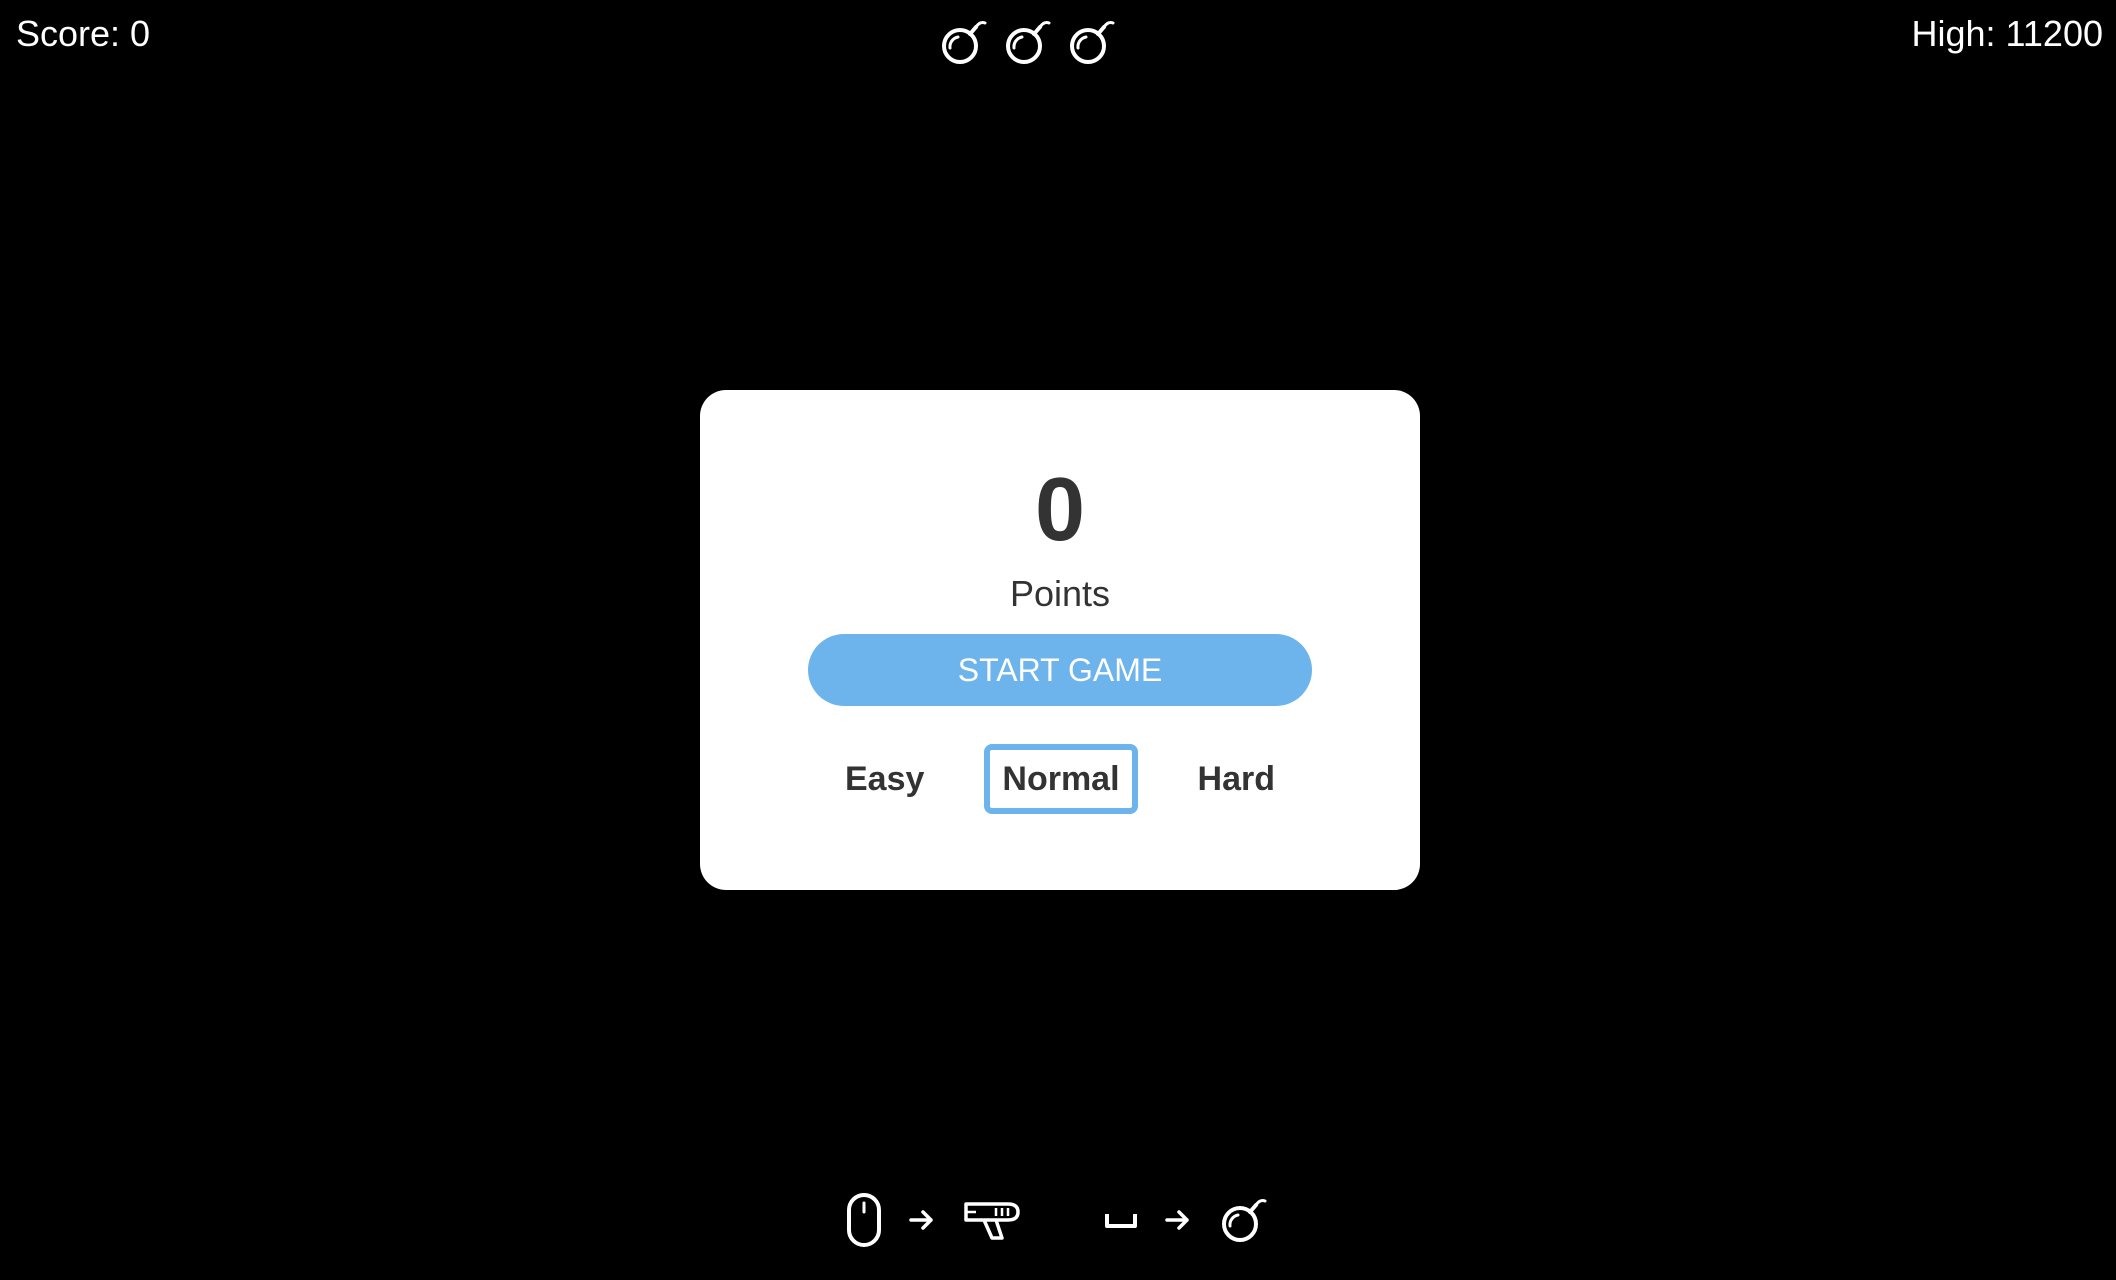 The width and height of the screenshot is (2116, 1280). Describe the element at coordinates (1060, 593) in the screenshot. I see `menu-points-label: Points` at that location.